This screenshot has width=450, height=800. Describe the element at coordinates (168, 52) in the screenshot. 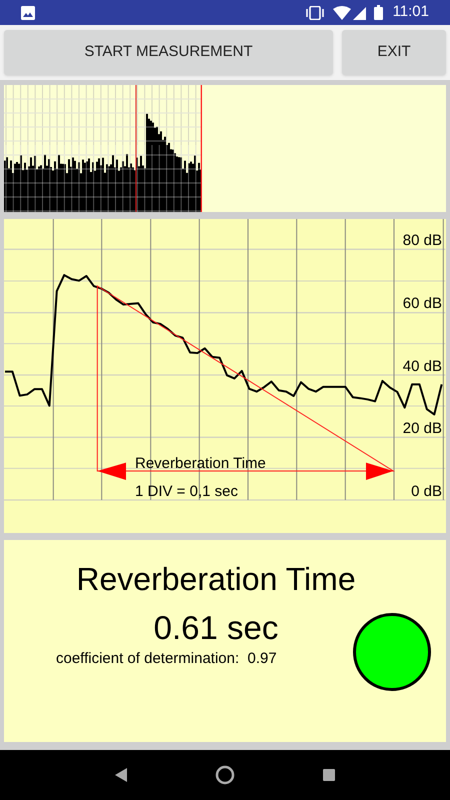

I see `start-measurement-button: START MEASUREMENT` at that location.